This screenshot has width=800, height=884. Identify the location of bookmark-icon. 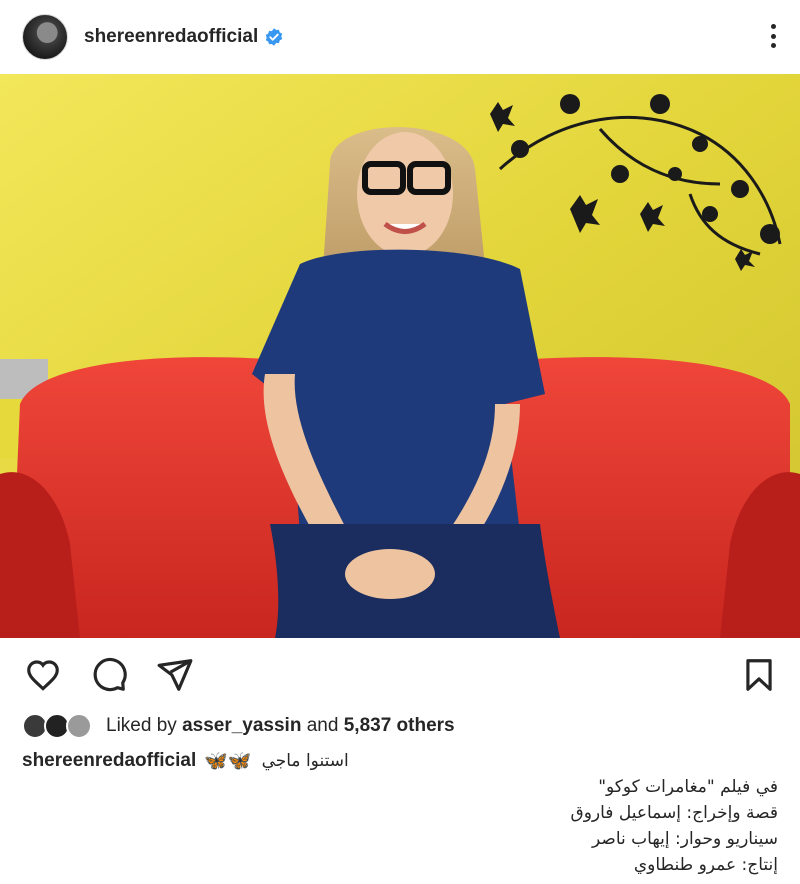
(759, 675).